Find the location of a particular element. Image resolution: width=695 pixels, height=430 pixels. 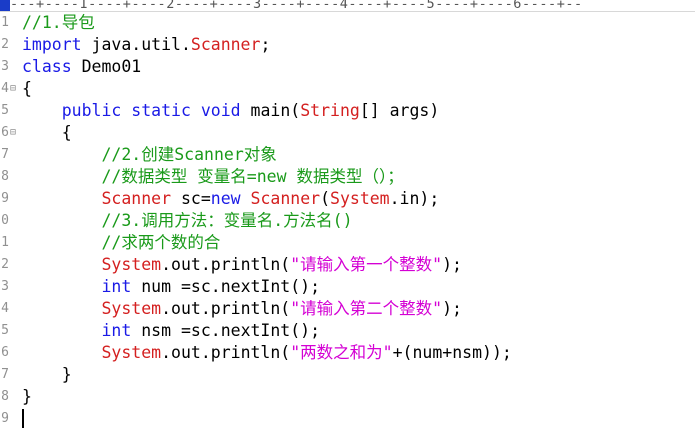

code-token-plain: ); is located at coordinates (452, 264).